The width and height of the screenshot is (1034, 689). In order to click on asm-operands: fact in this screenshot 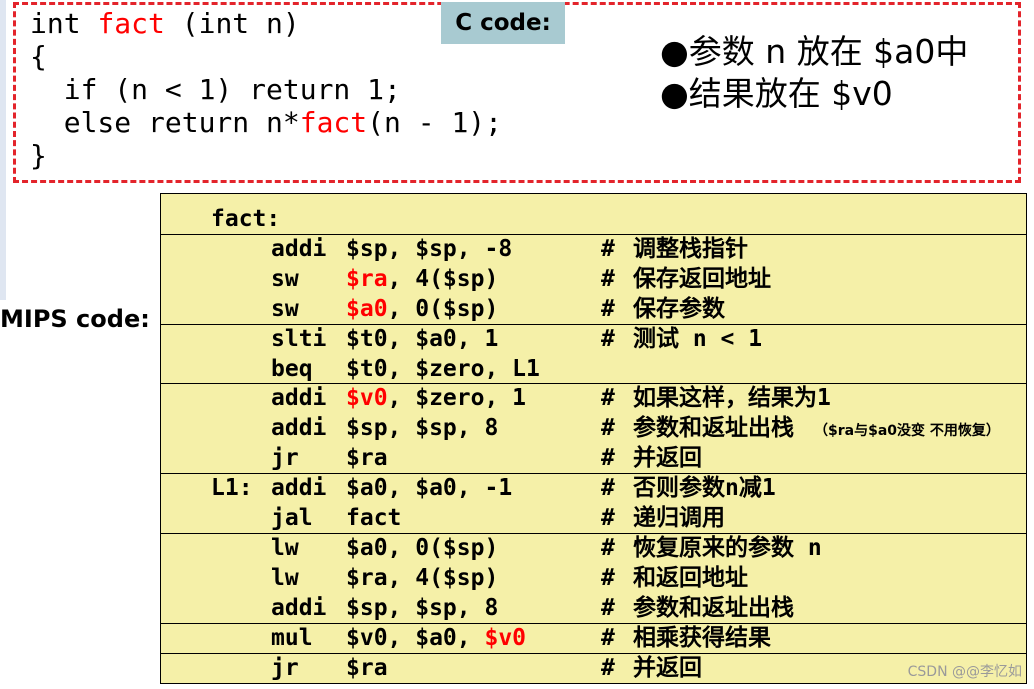, I will do `click(373, 518)`.